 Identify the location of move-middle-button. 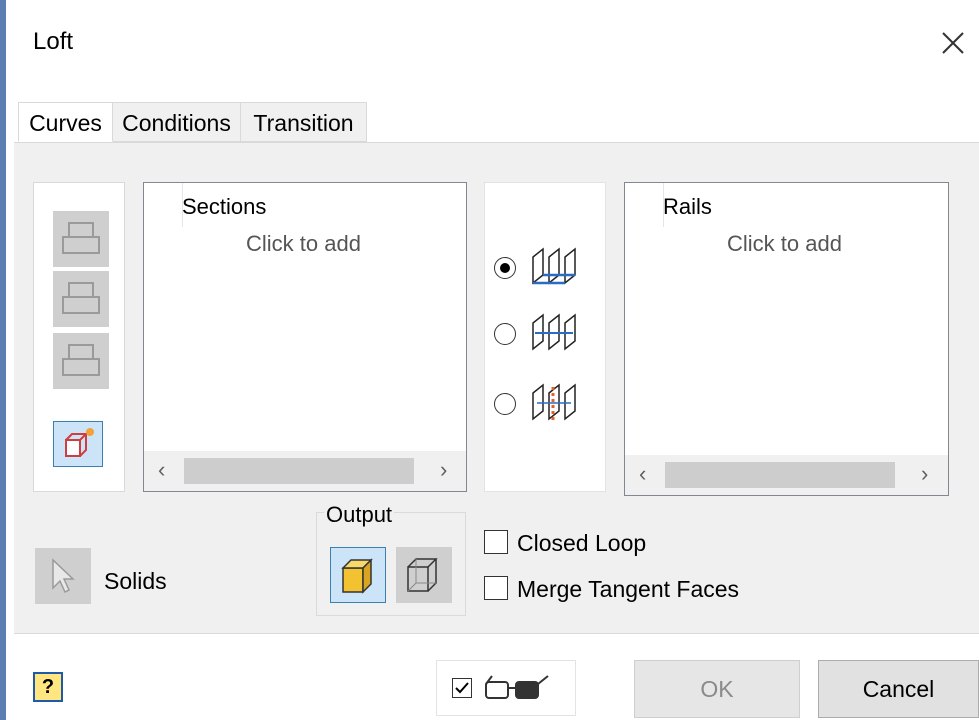
(81, 299).